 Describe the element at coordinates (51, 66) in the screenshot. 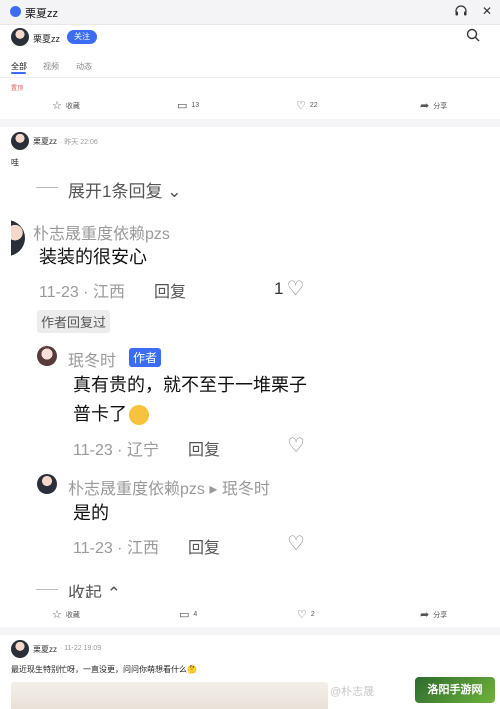

I see `tab-video: 视频` at that location.